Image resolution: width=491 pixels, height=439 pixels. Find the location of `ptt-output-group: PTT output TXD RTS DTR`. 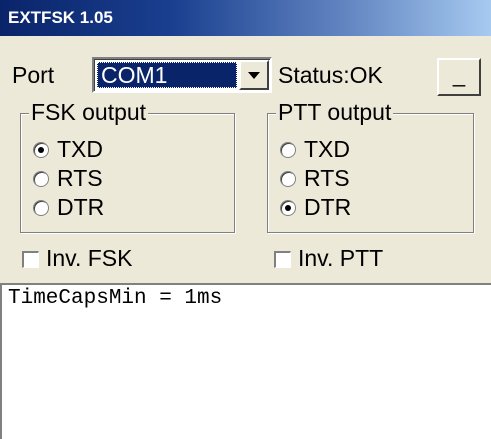

ptt-output-group: PTT output TXD RTS DTR is located at coordinates (370, 166).